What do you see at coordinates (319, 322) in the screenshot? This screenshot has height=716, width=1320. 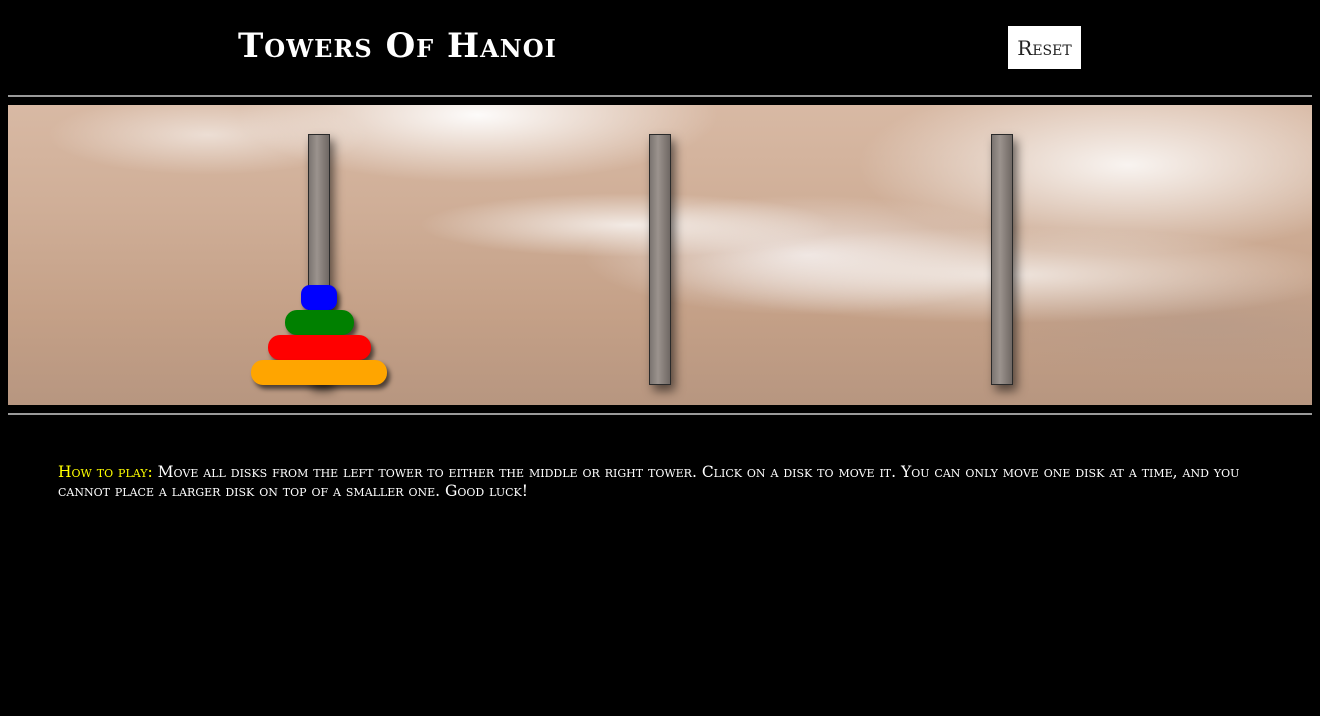 I see `disk-green` at bounding box center [319, 322].